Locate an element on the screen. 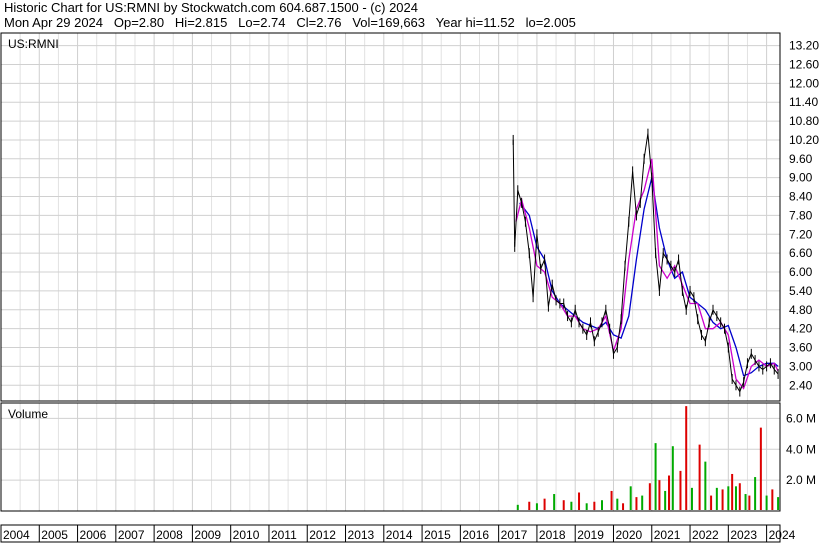 The width and height of the screenshot is (830, 543). year-tick-label: 2016 is located at coordinates (475, 535).